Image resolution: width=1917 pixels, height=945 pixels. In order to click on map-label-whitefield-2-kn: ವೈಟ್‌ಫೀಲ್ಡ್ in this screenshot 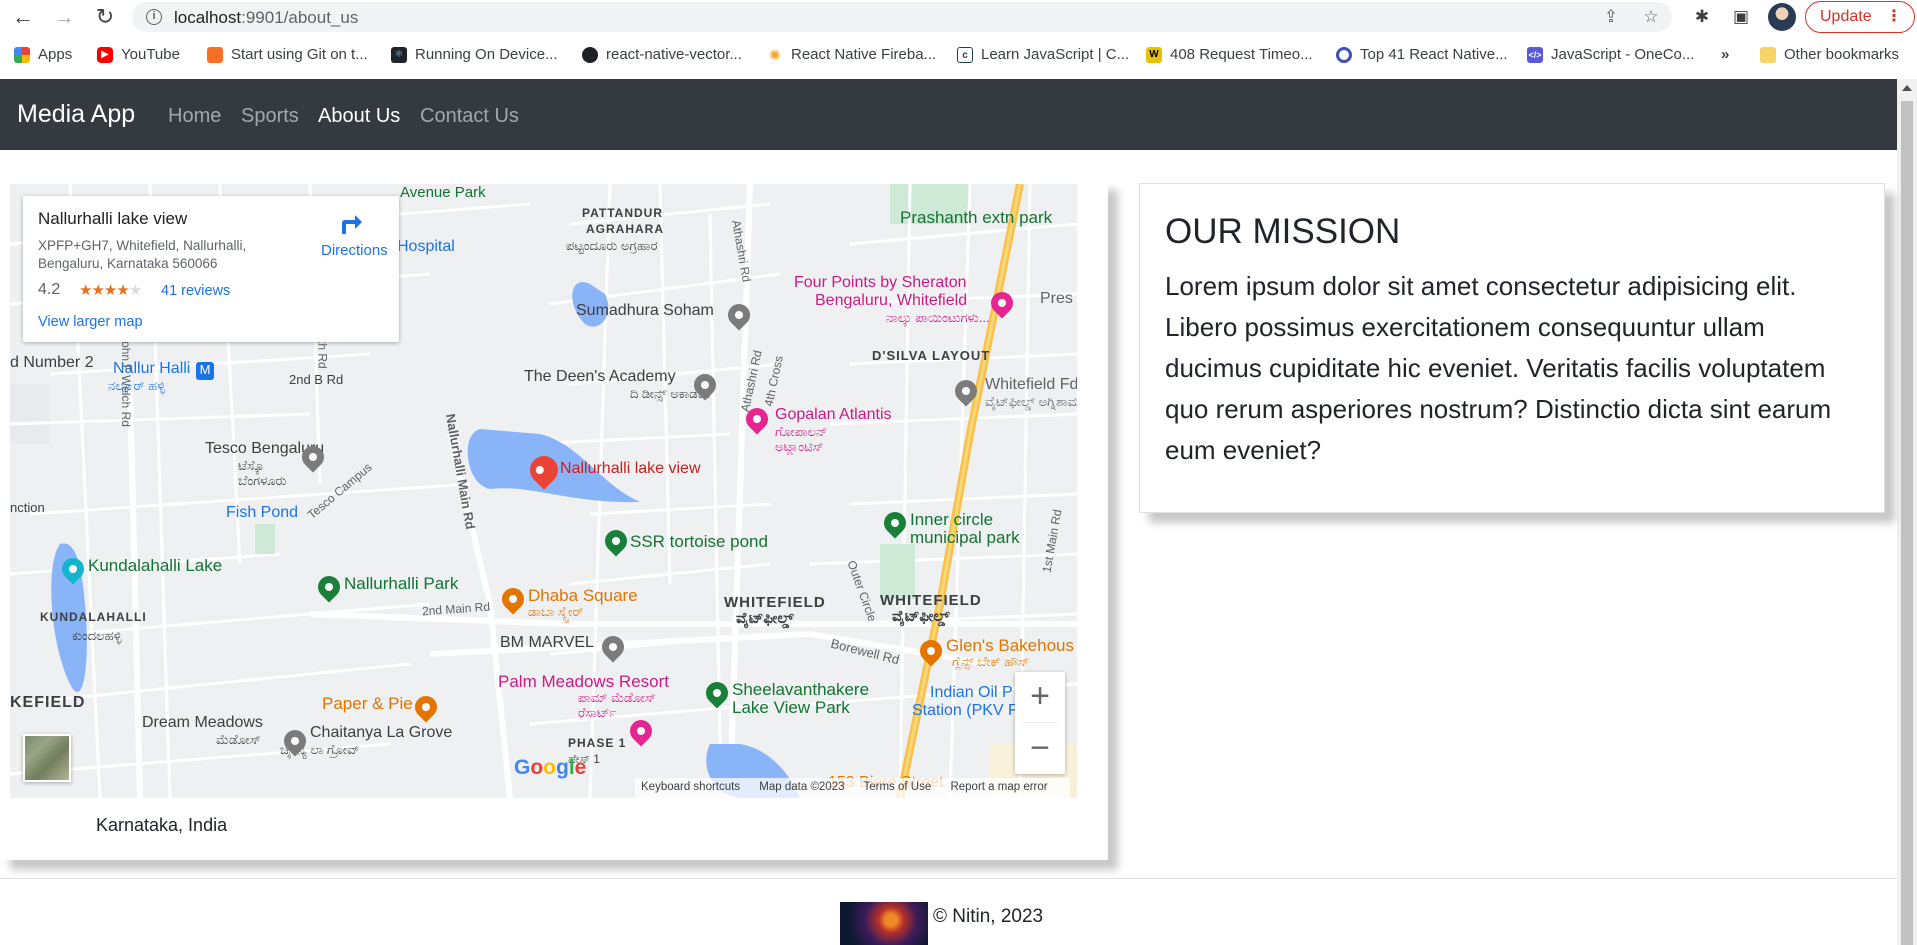, I will do `click(921, 616)`.